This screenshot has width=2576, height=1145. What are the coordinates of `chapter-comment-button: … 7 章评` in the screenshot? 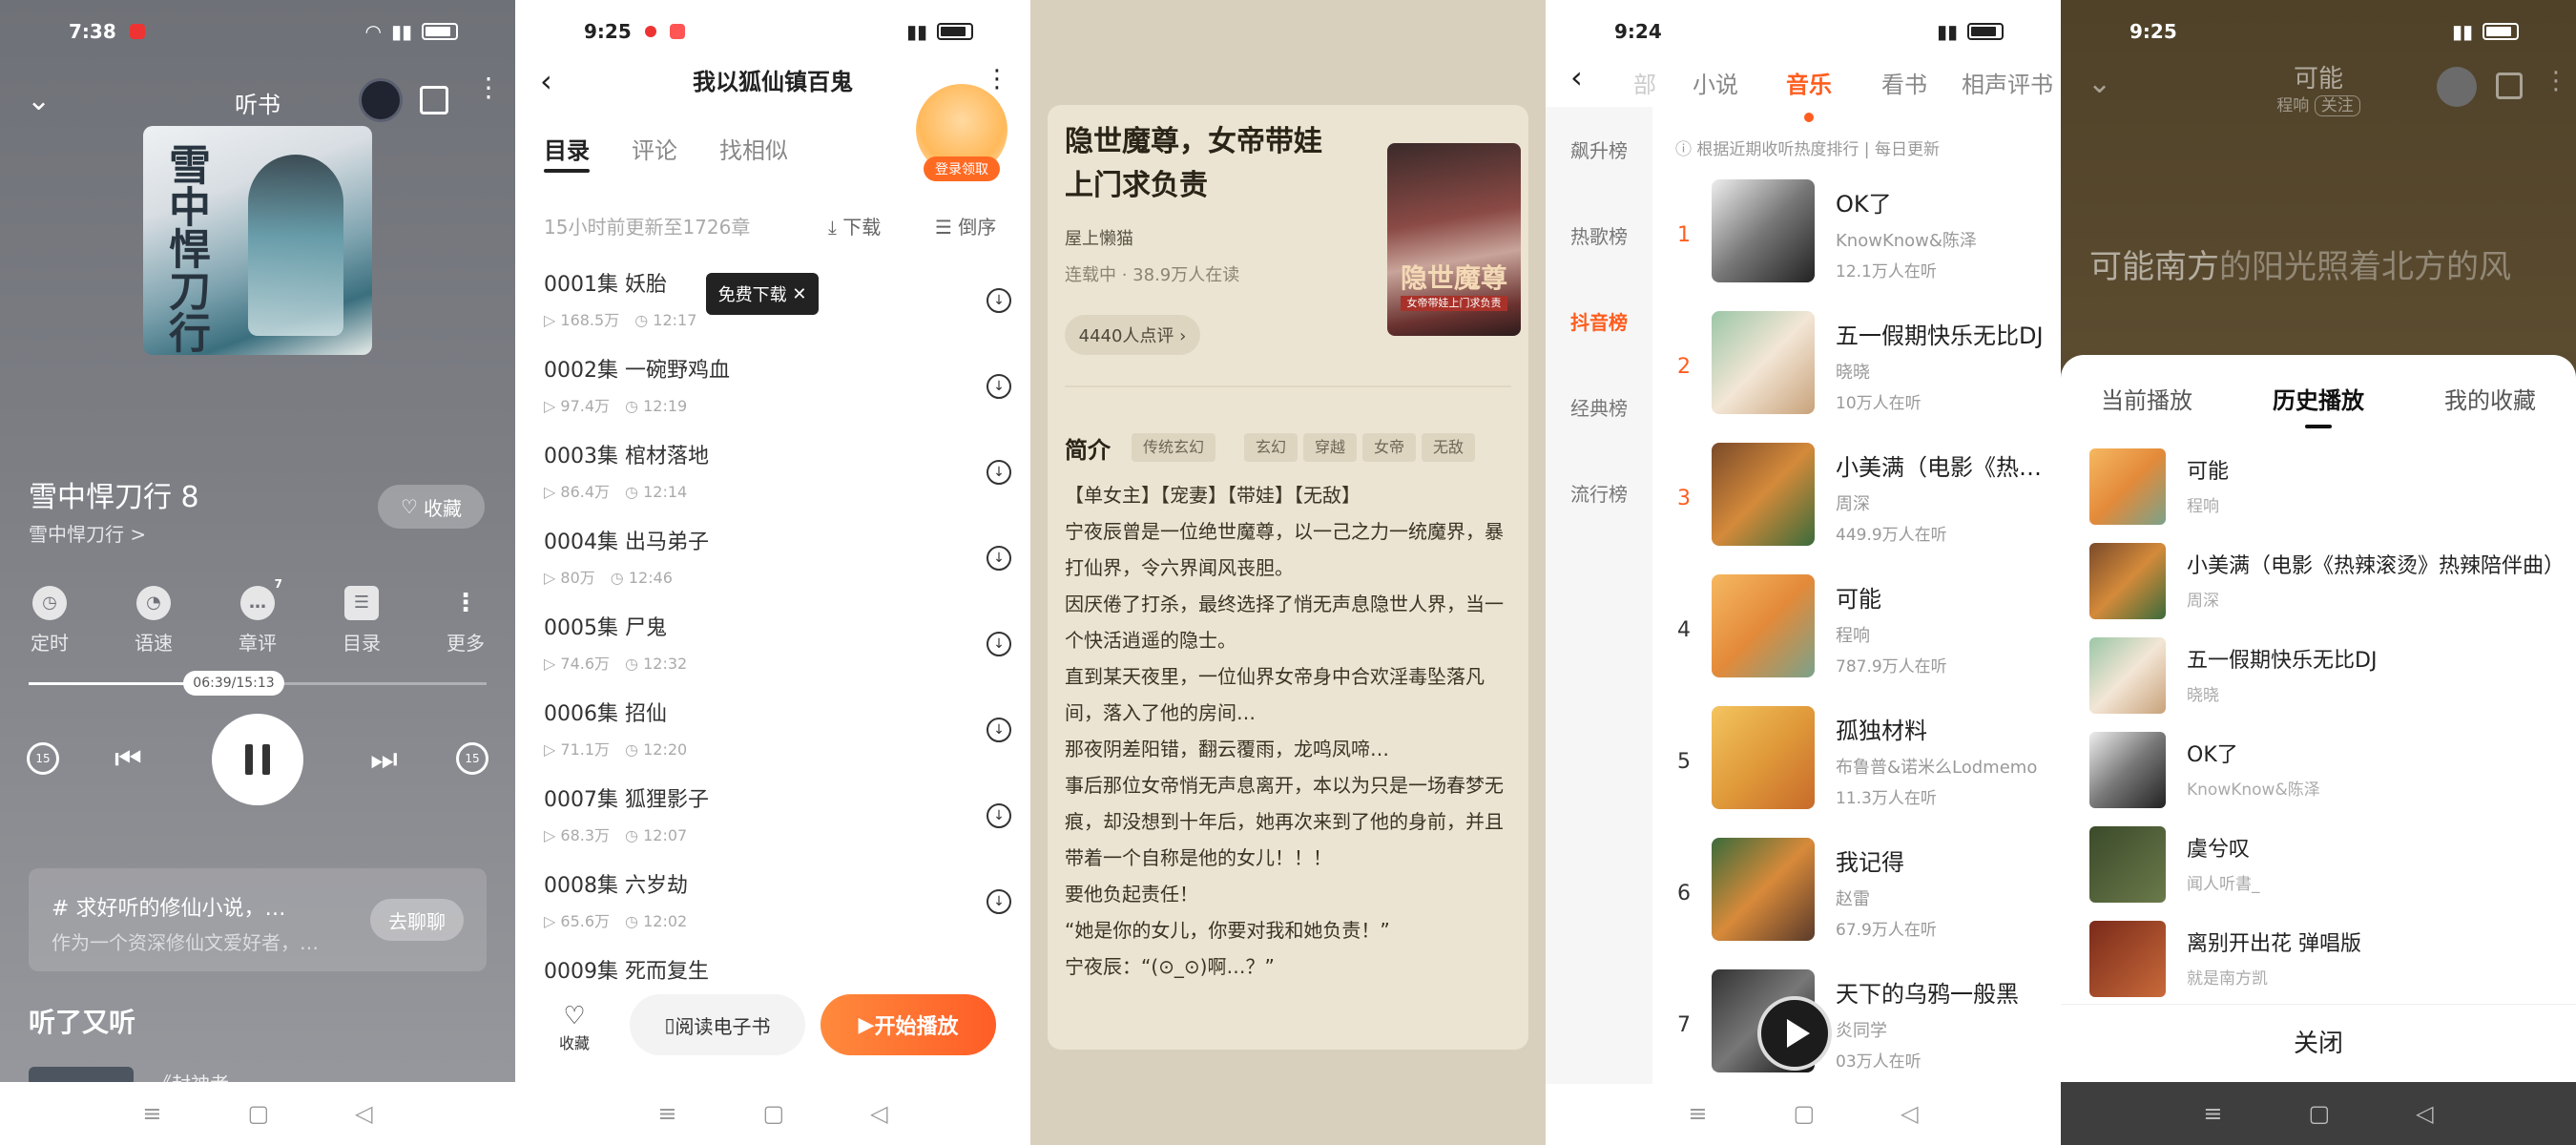 It's located at (257, 617).